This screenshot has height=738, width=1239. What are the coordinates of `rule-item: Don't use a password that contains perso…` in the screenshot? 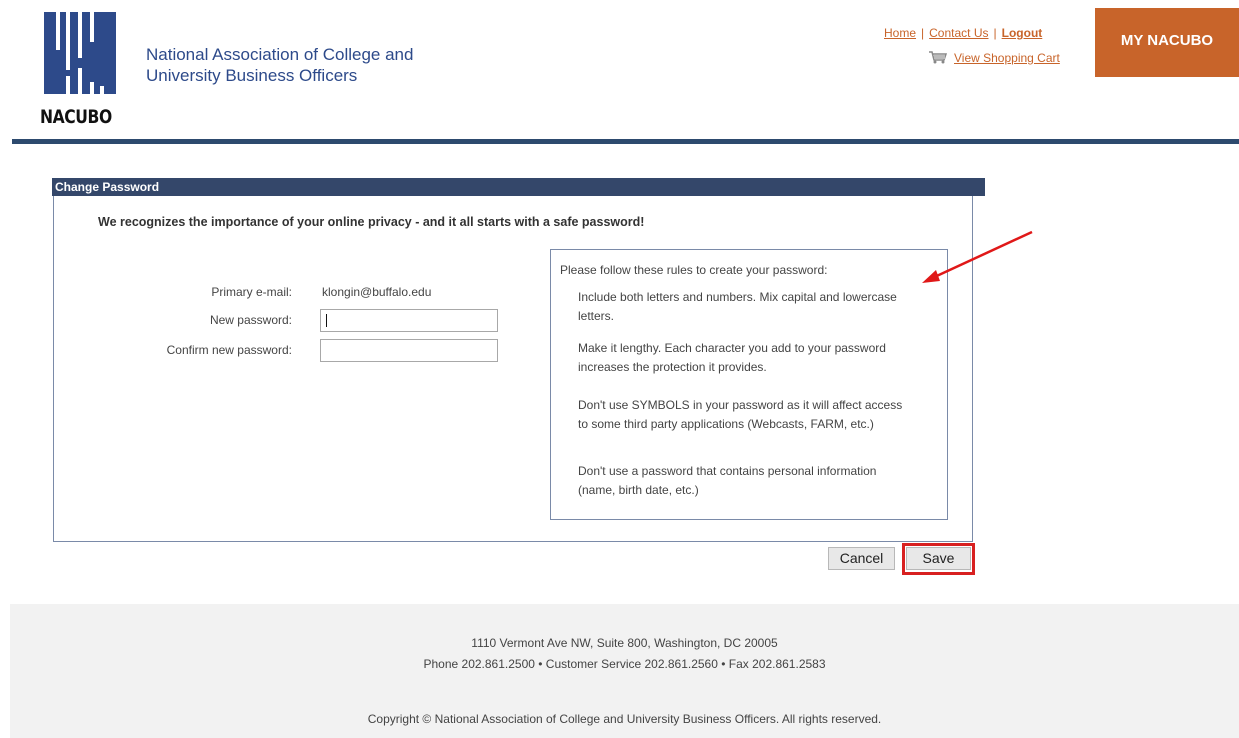 It's located at (727, 480).